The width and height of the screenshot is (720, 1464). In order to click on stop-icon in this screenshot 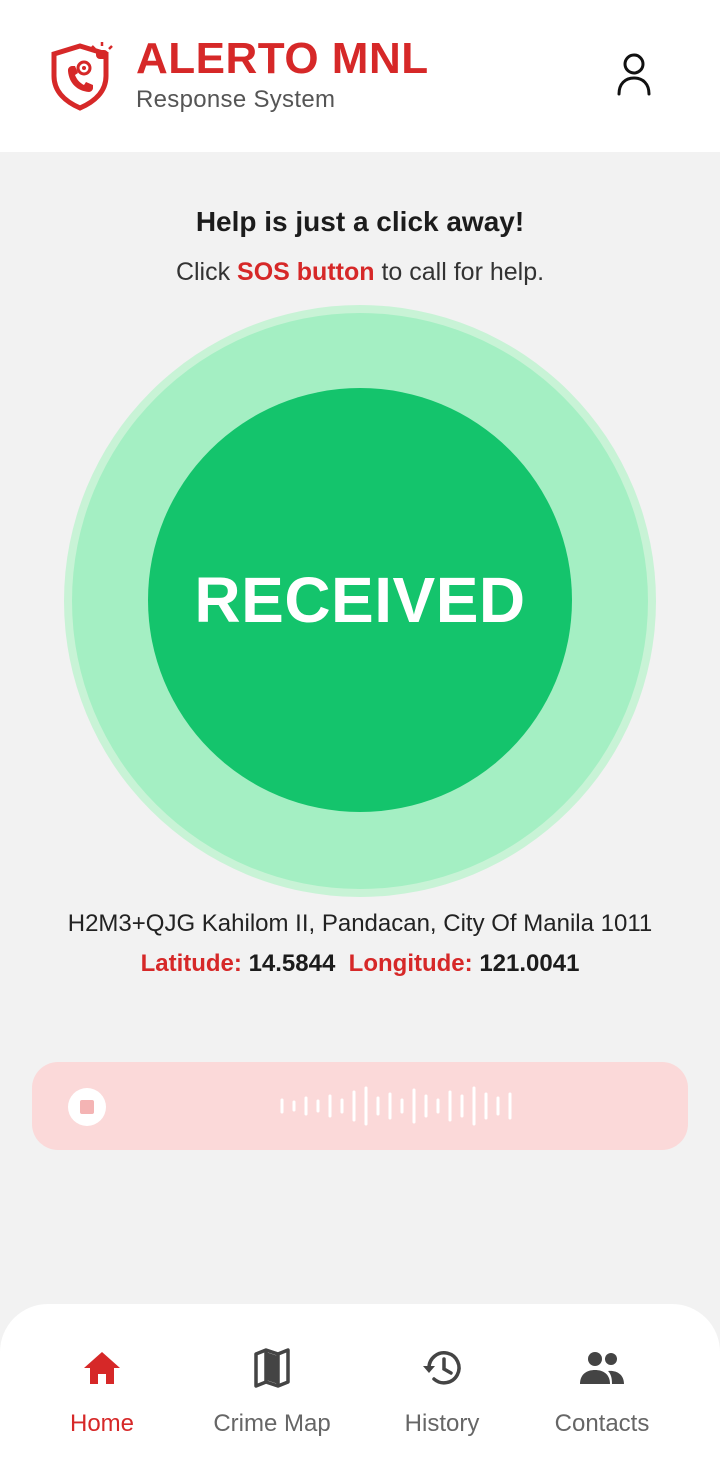, I will do `click(87, 1107)`.